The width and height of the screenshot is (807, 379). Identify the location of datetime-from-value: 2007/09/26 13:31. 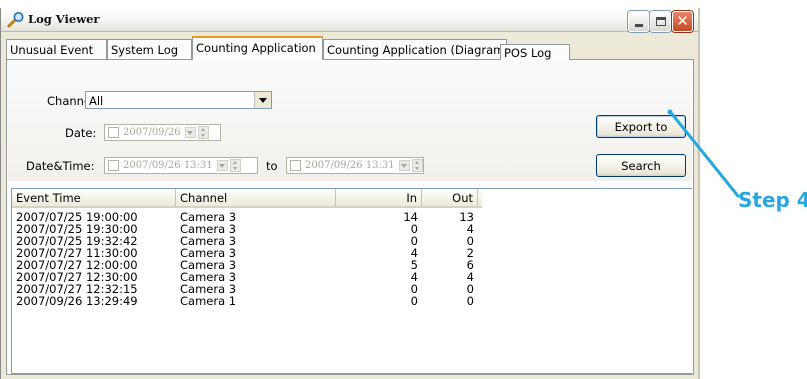
(168, 165).